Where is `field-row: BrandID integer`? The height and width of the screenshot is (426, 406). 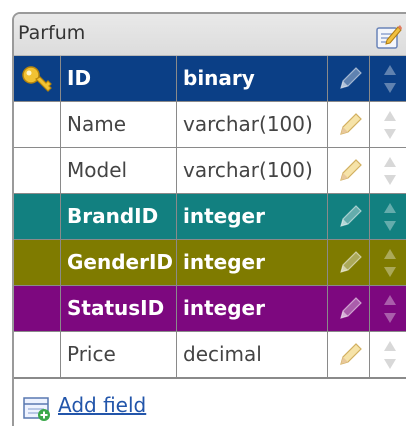
field-row: BrandID integer is located at coordinates (210, 217).